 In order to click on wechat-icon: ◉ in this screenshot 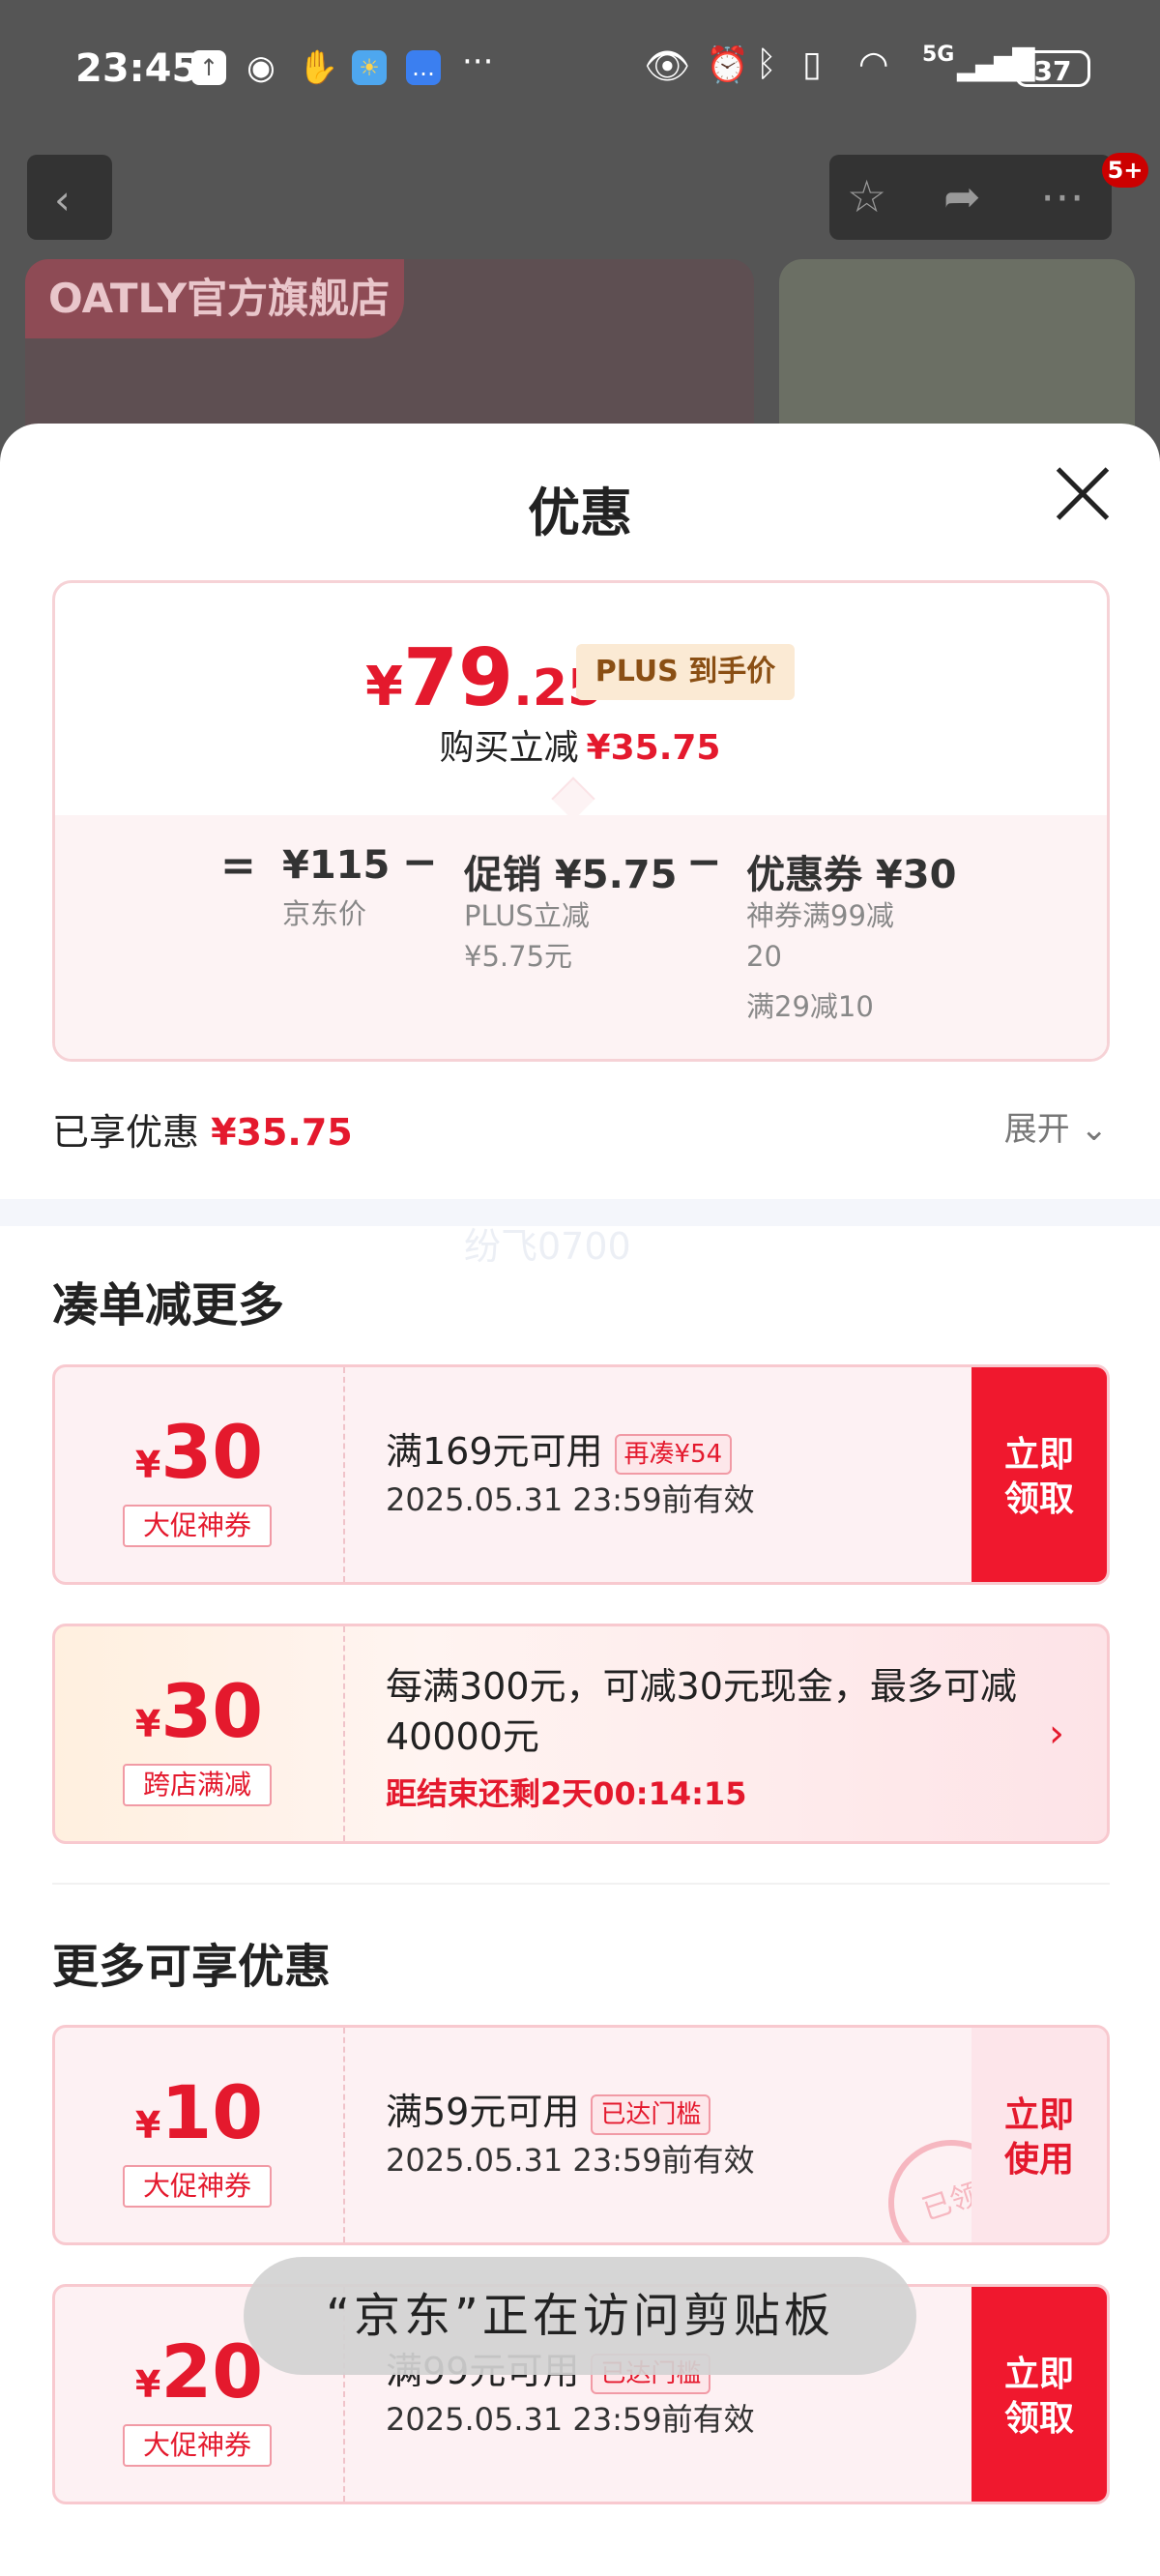, I will do `click(261, 67)`.